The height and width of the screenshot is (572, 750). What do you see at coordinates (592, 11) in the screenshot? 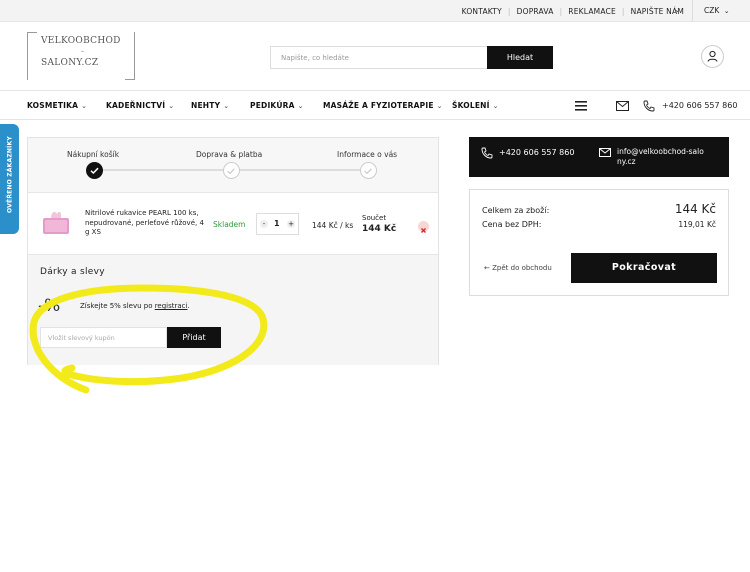
I see `top-link-reklamace: REKLAMACE` at bounding box center [592, 11].